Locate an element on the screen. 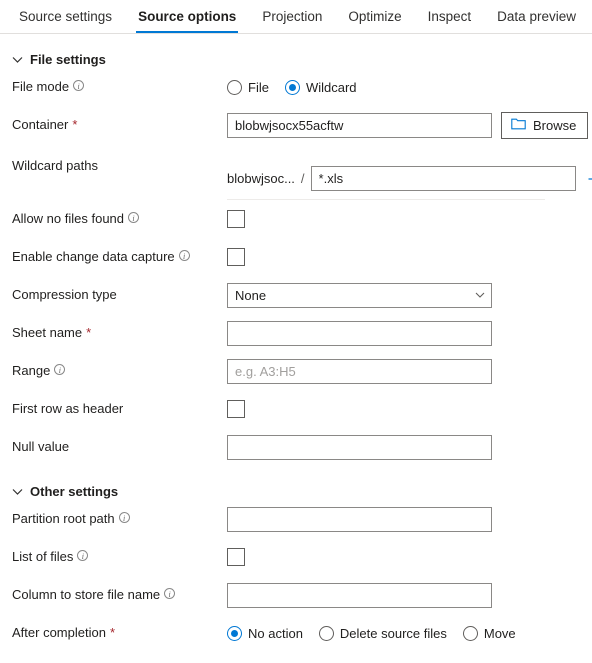 The height and width of the screenshot is (663, 592). label-container-text: Container is located at coordinates (40, 124).